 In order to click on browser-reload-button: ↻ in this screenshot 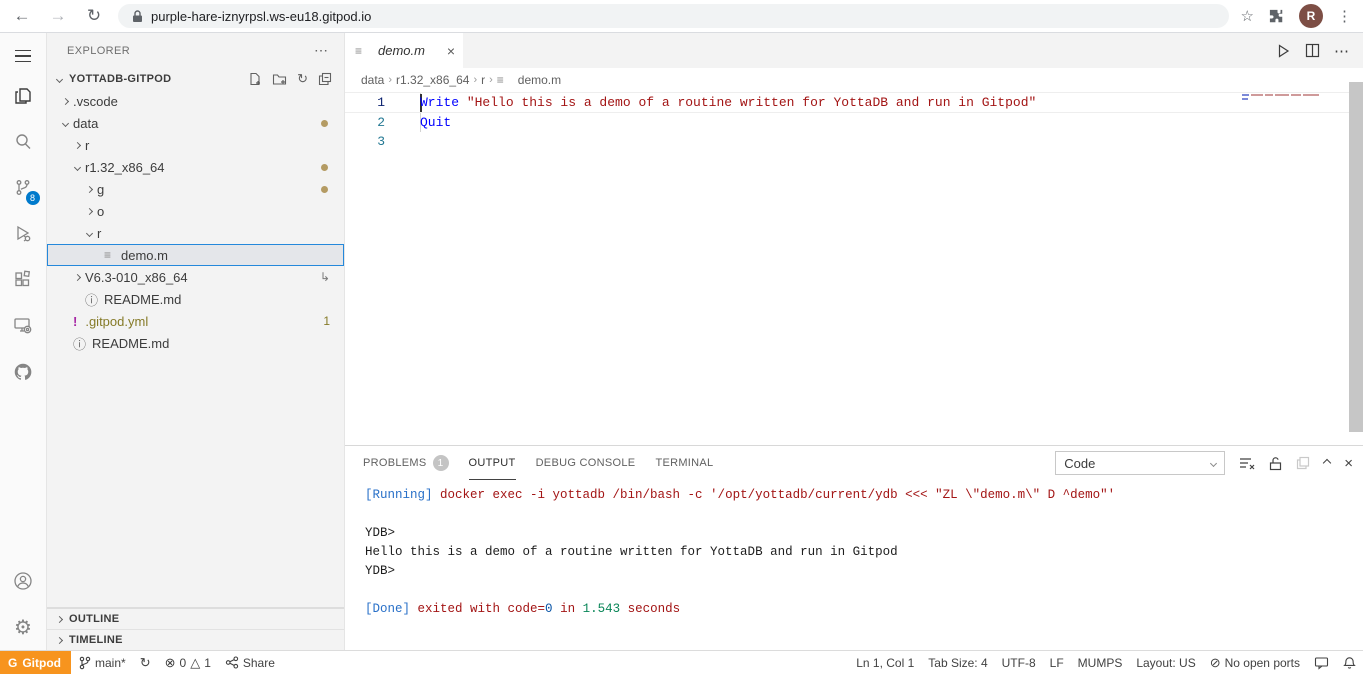, I will do `click(94, 16)`.